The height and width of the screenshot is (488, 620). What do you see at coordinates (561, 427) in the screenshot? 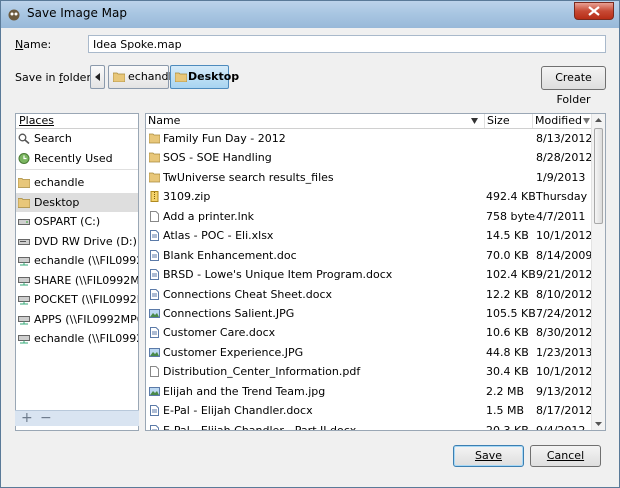
I see `file-modified: 9/4/2012` at bounding box center [561, 427].